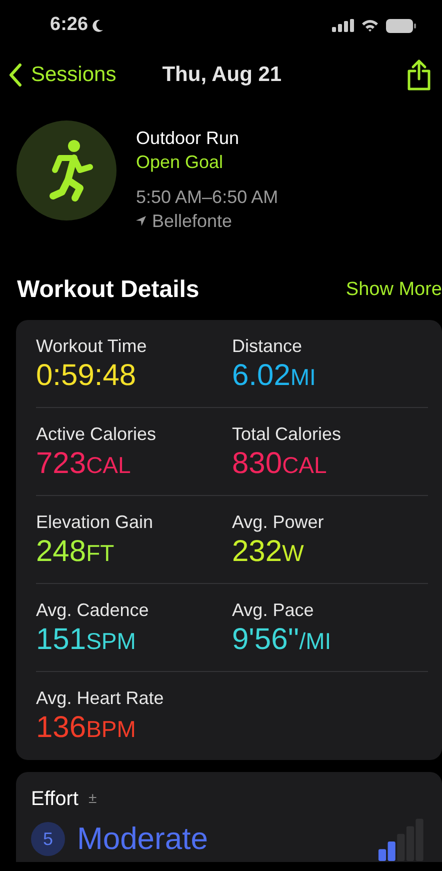 Image resolution: width=442 pixels, height=871 pixels. I want to click on runner-icon, so click(66, 170).